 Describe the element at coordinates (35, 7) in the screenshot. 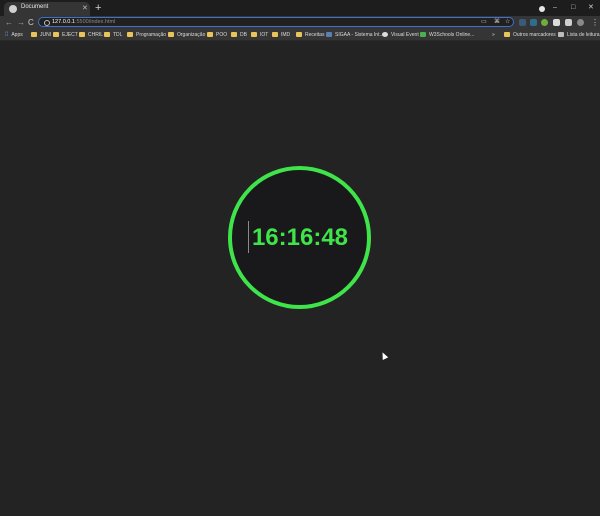

I see `tab-title: Document` at that location.